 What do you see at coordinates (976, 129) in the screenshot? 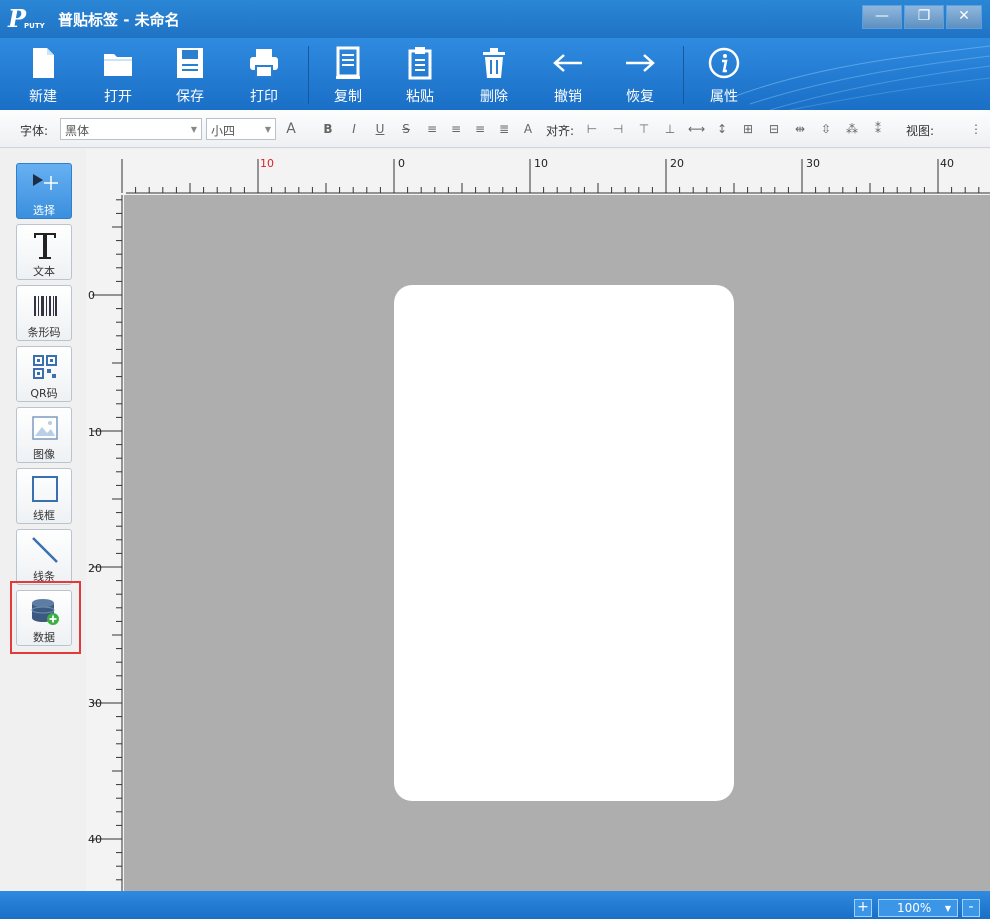
I see `view-options-icon: ⋮` at bounding box center [976, 129].